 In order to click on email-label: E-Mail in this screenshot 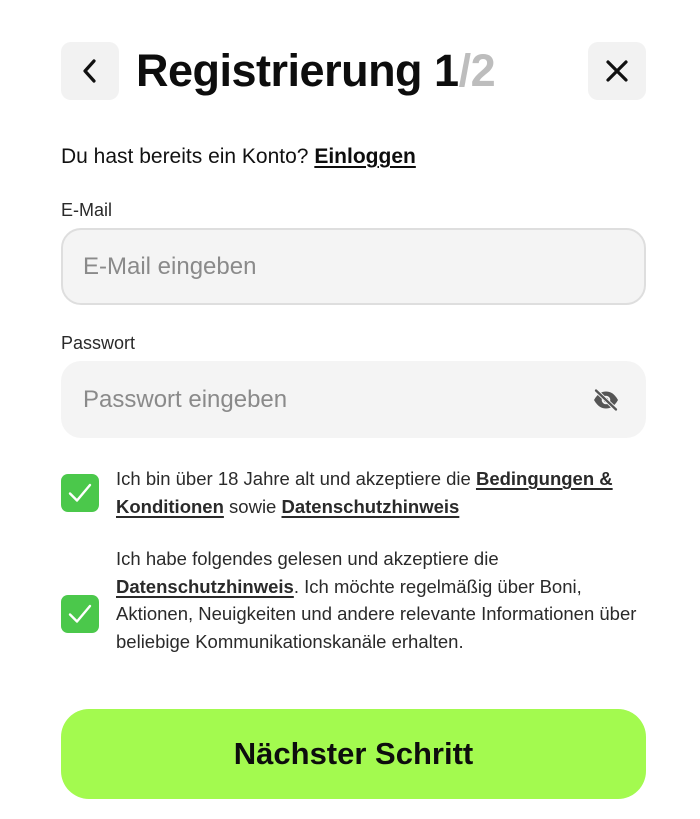, I will do `click(87, 210)`.